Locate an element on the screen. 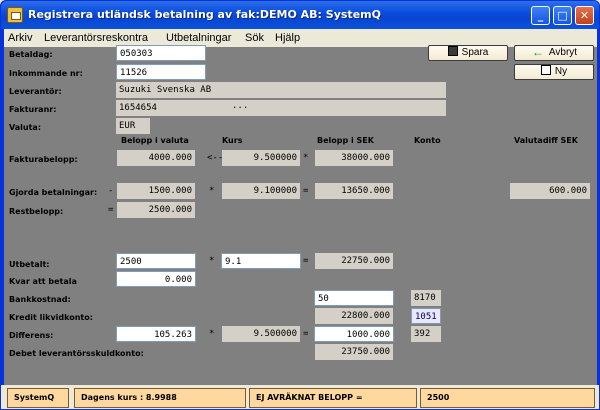 Image resolution: width=600 pixels, height=410 pixels. spara-button: Spara is located at coordinates (468, 53).